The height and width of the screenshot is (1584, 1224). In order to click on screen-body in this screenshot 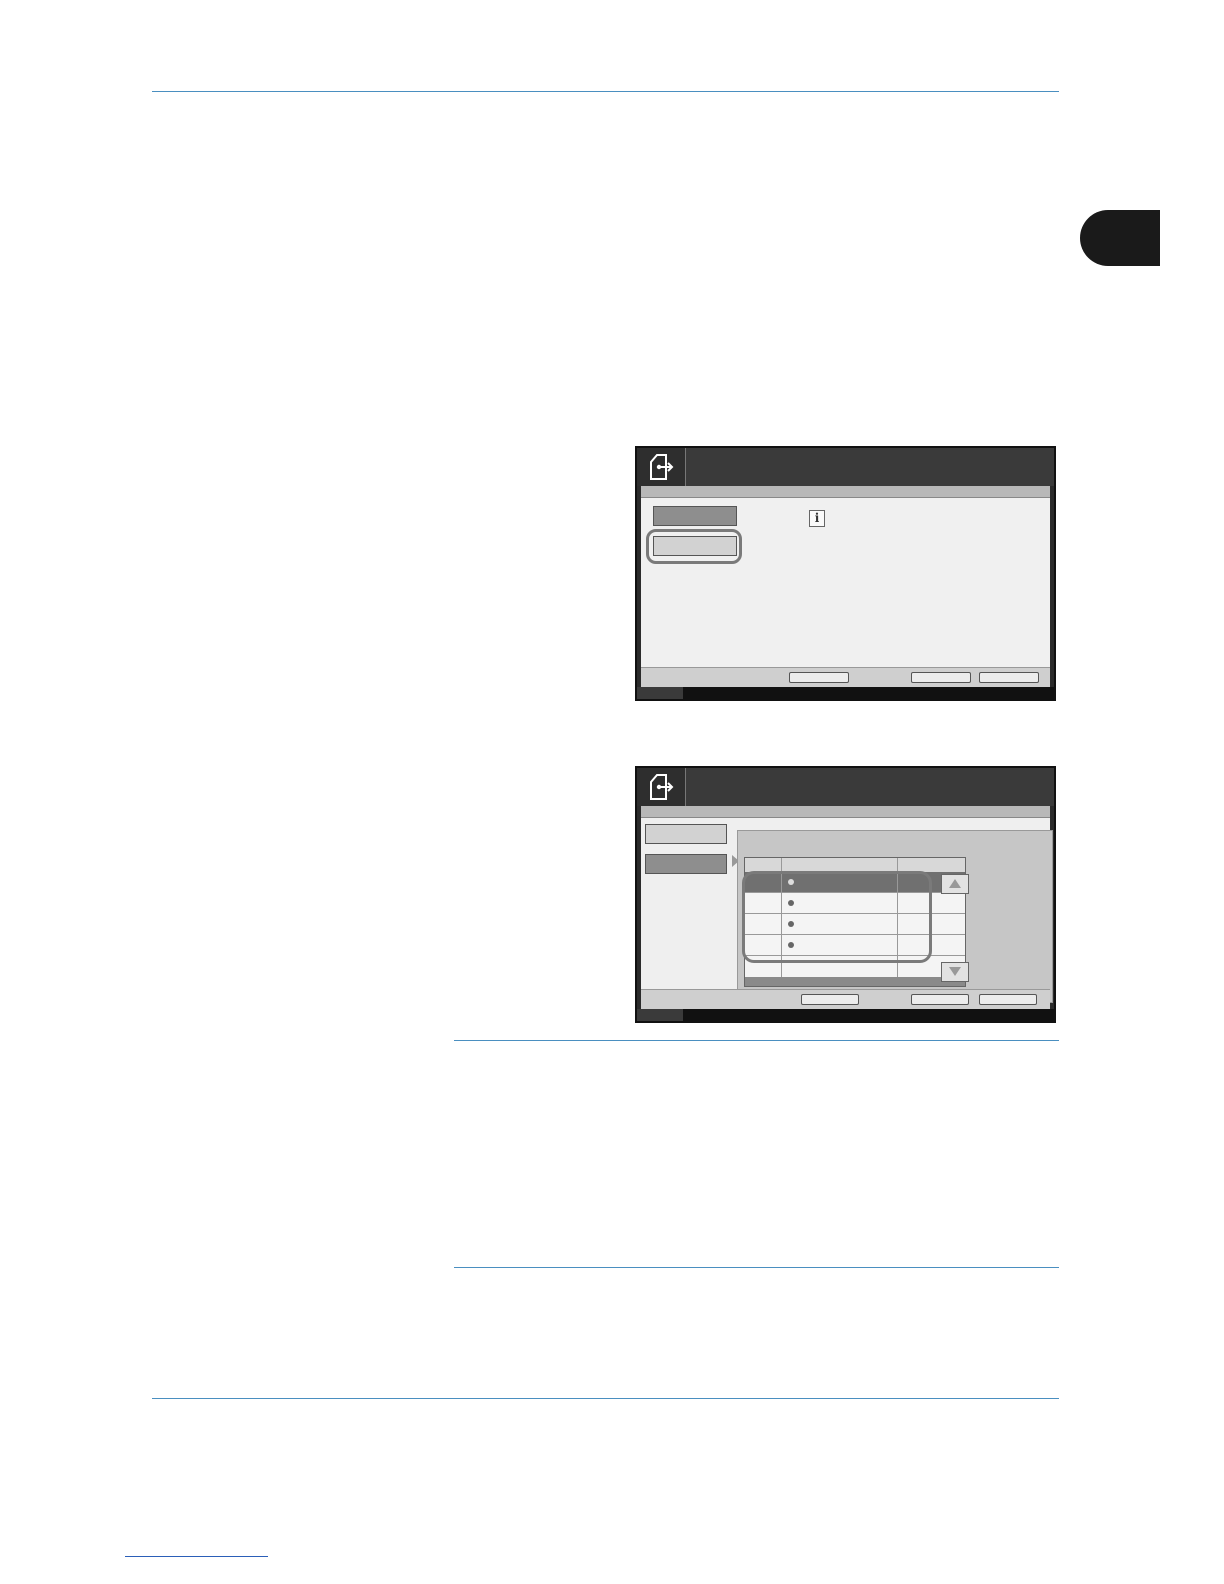, I will do `click(847, 910)`.